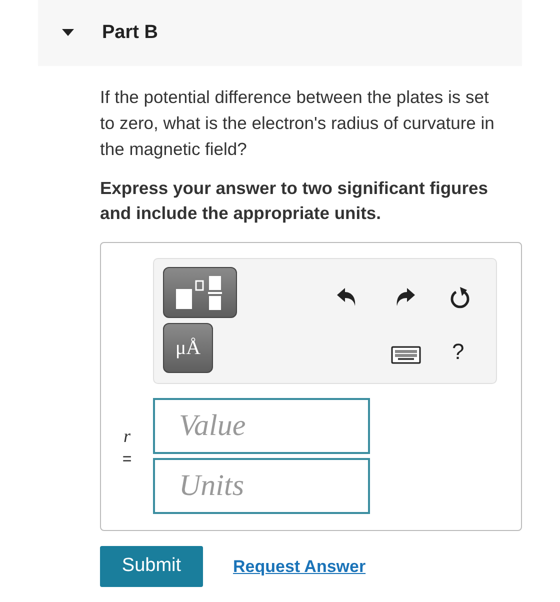 The image size is (560, 602). I want to click on reset-icon, so click(460, 298).